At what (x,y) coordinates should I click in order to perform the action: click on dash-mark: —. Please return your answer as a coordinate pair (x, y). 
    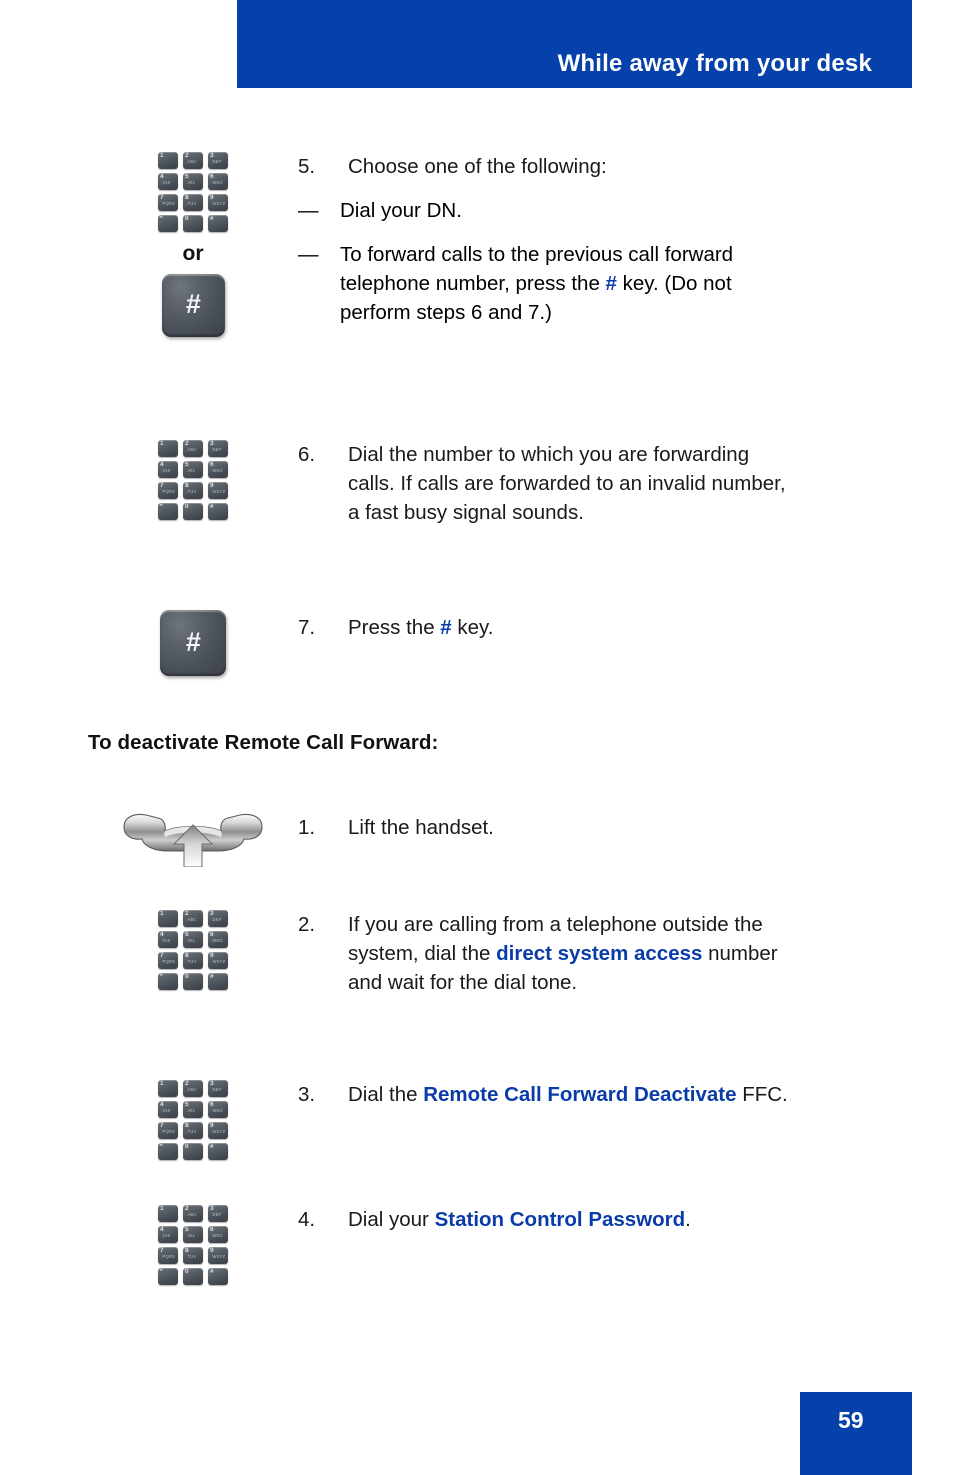
    Looking at the image, I should click on (308, 210).